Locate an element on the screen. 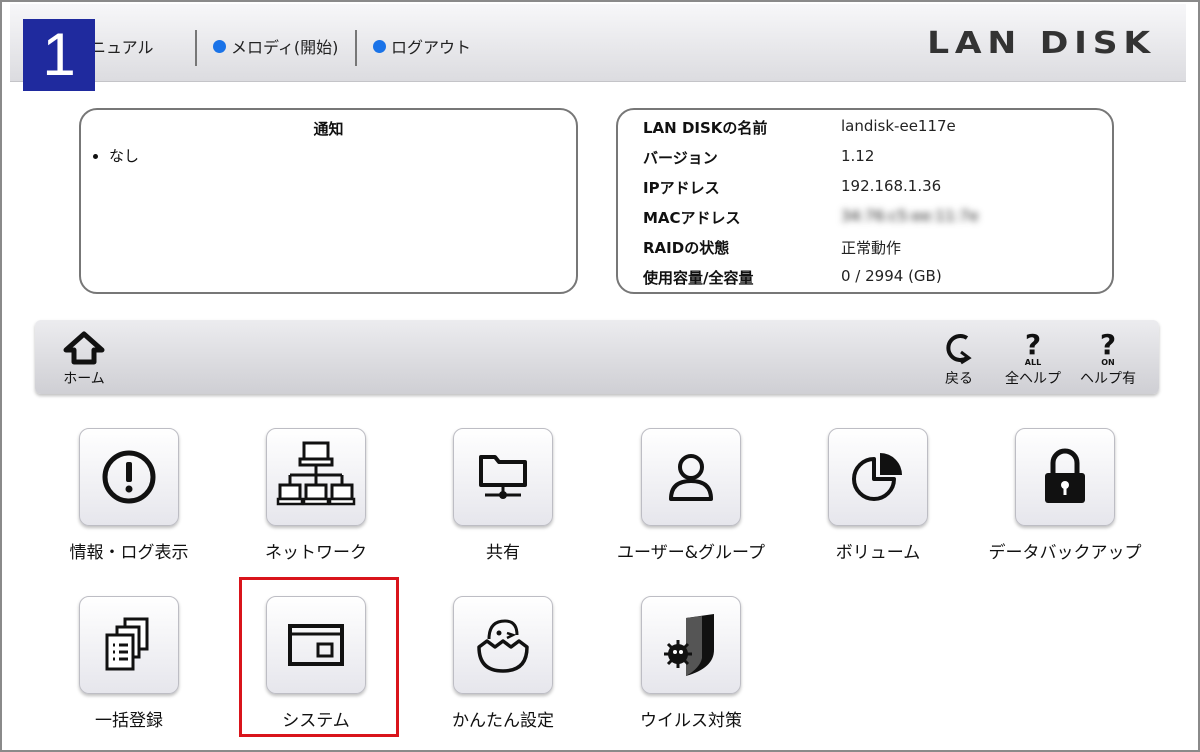 This screenshot has height=752, width=1200. tile-label: ユーザー&グループ is located at coordinates (691, 553).